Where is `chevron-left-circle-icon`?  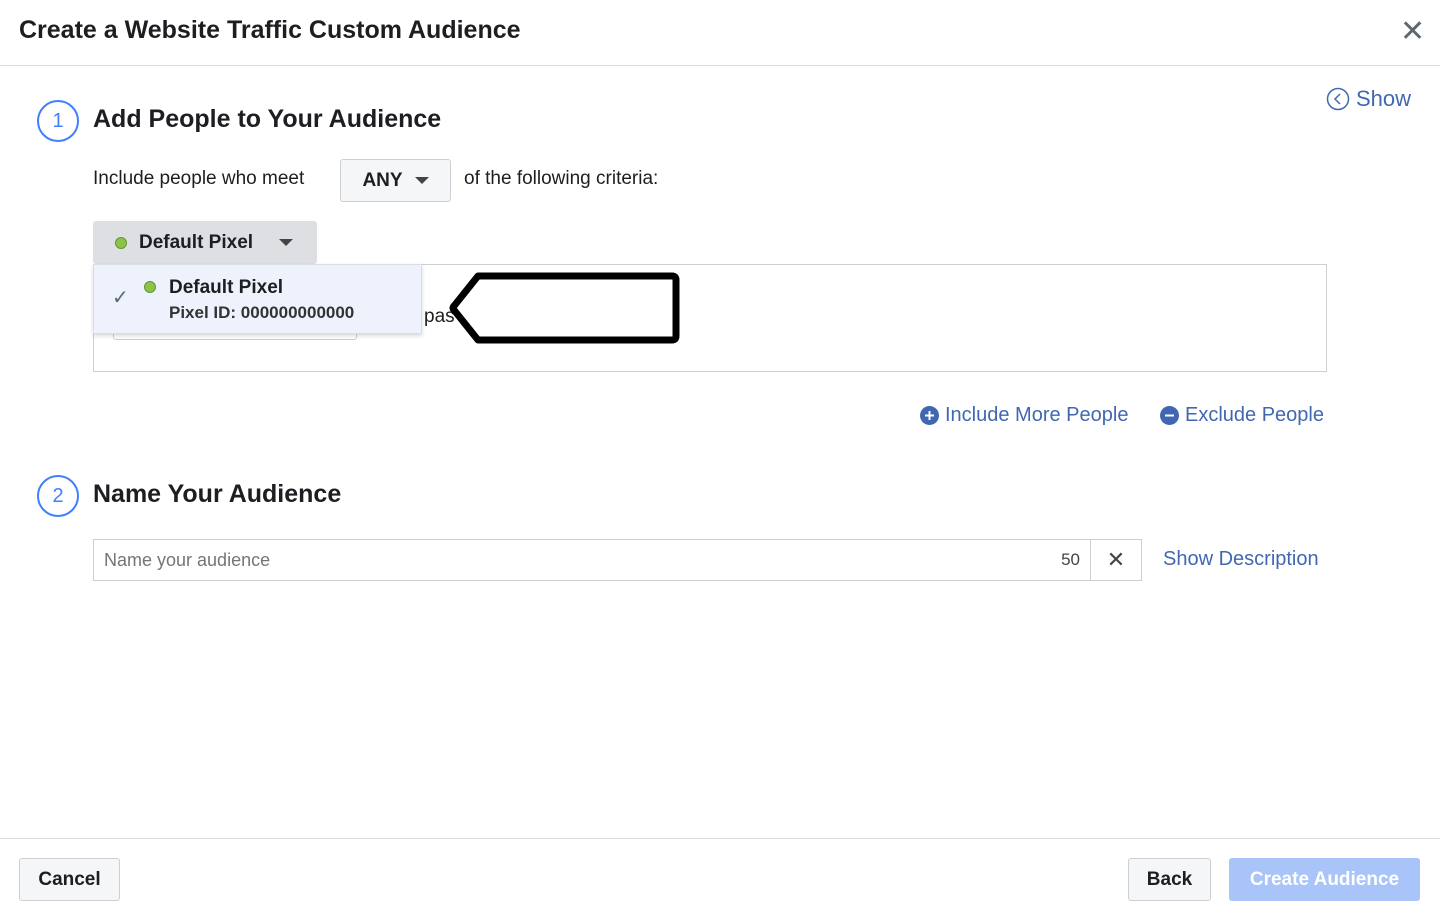 chevron-left-circle-icon is located at coordinates (1338, 99).